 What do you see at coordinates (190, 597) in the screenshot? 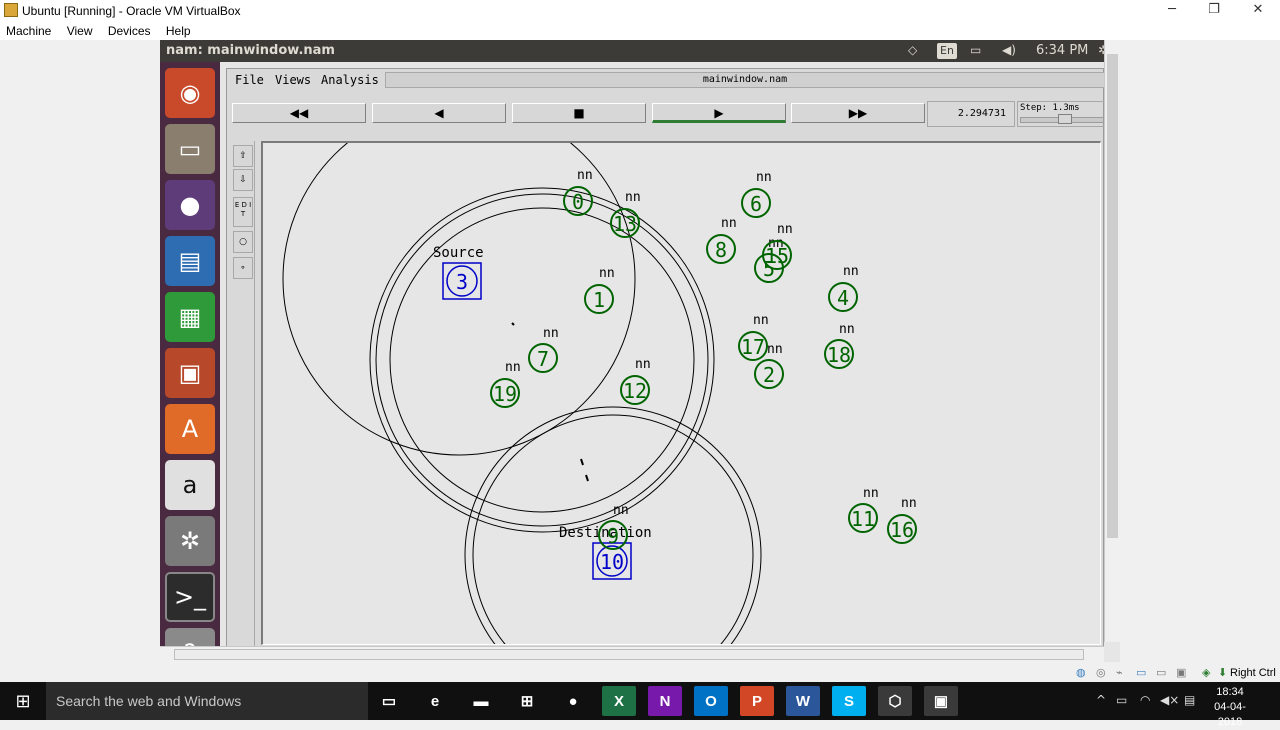
I see `terminal-icon: >_` at bounding box center [190, 597].